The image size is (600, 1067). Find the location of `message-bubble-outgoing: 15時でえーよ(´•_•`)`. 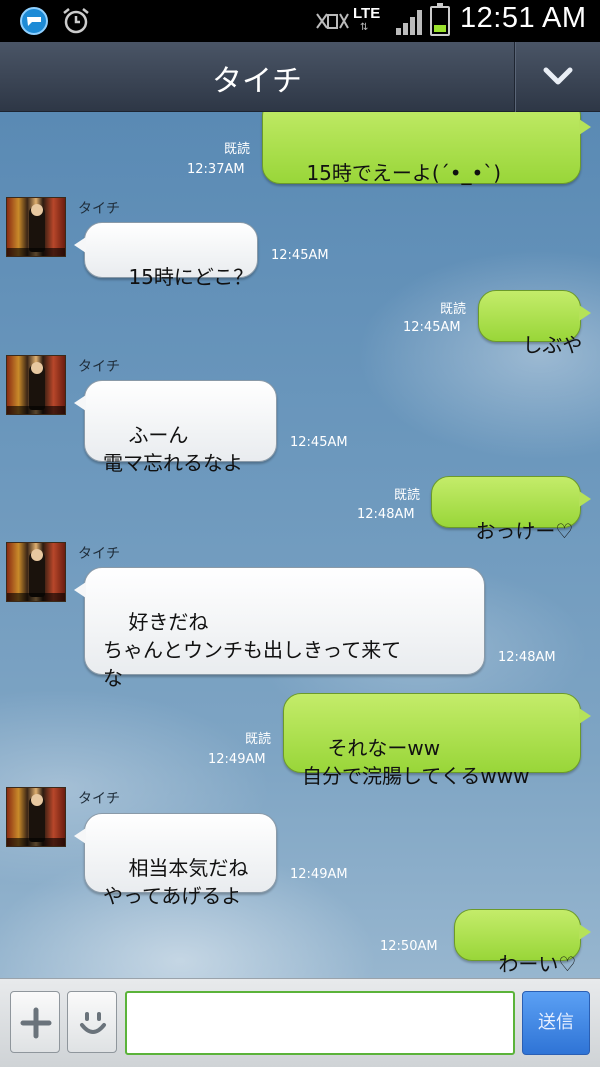

message-bubble-outgoing: 15時でえーよ(´•_•`) is located at coordinates (426, 148).